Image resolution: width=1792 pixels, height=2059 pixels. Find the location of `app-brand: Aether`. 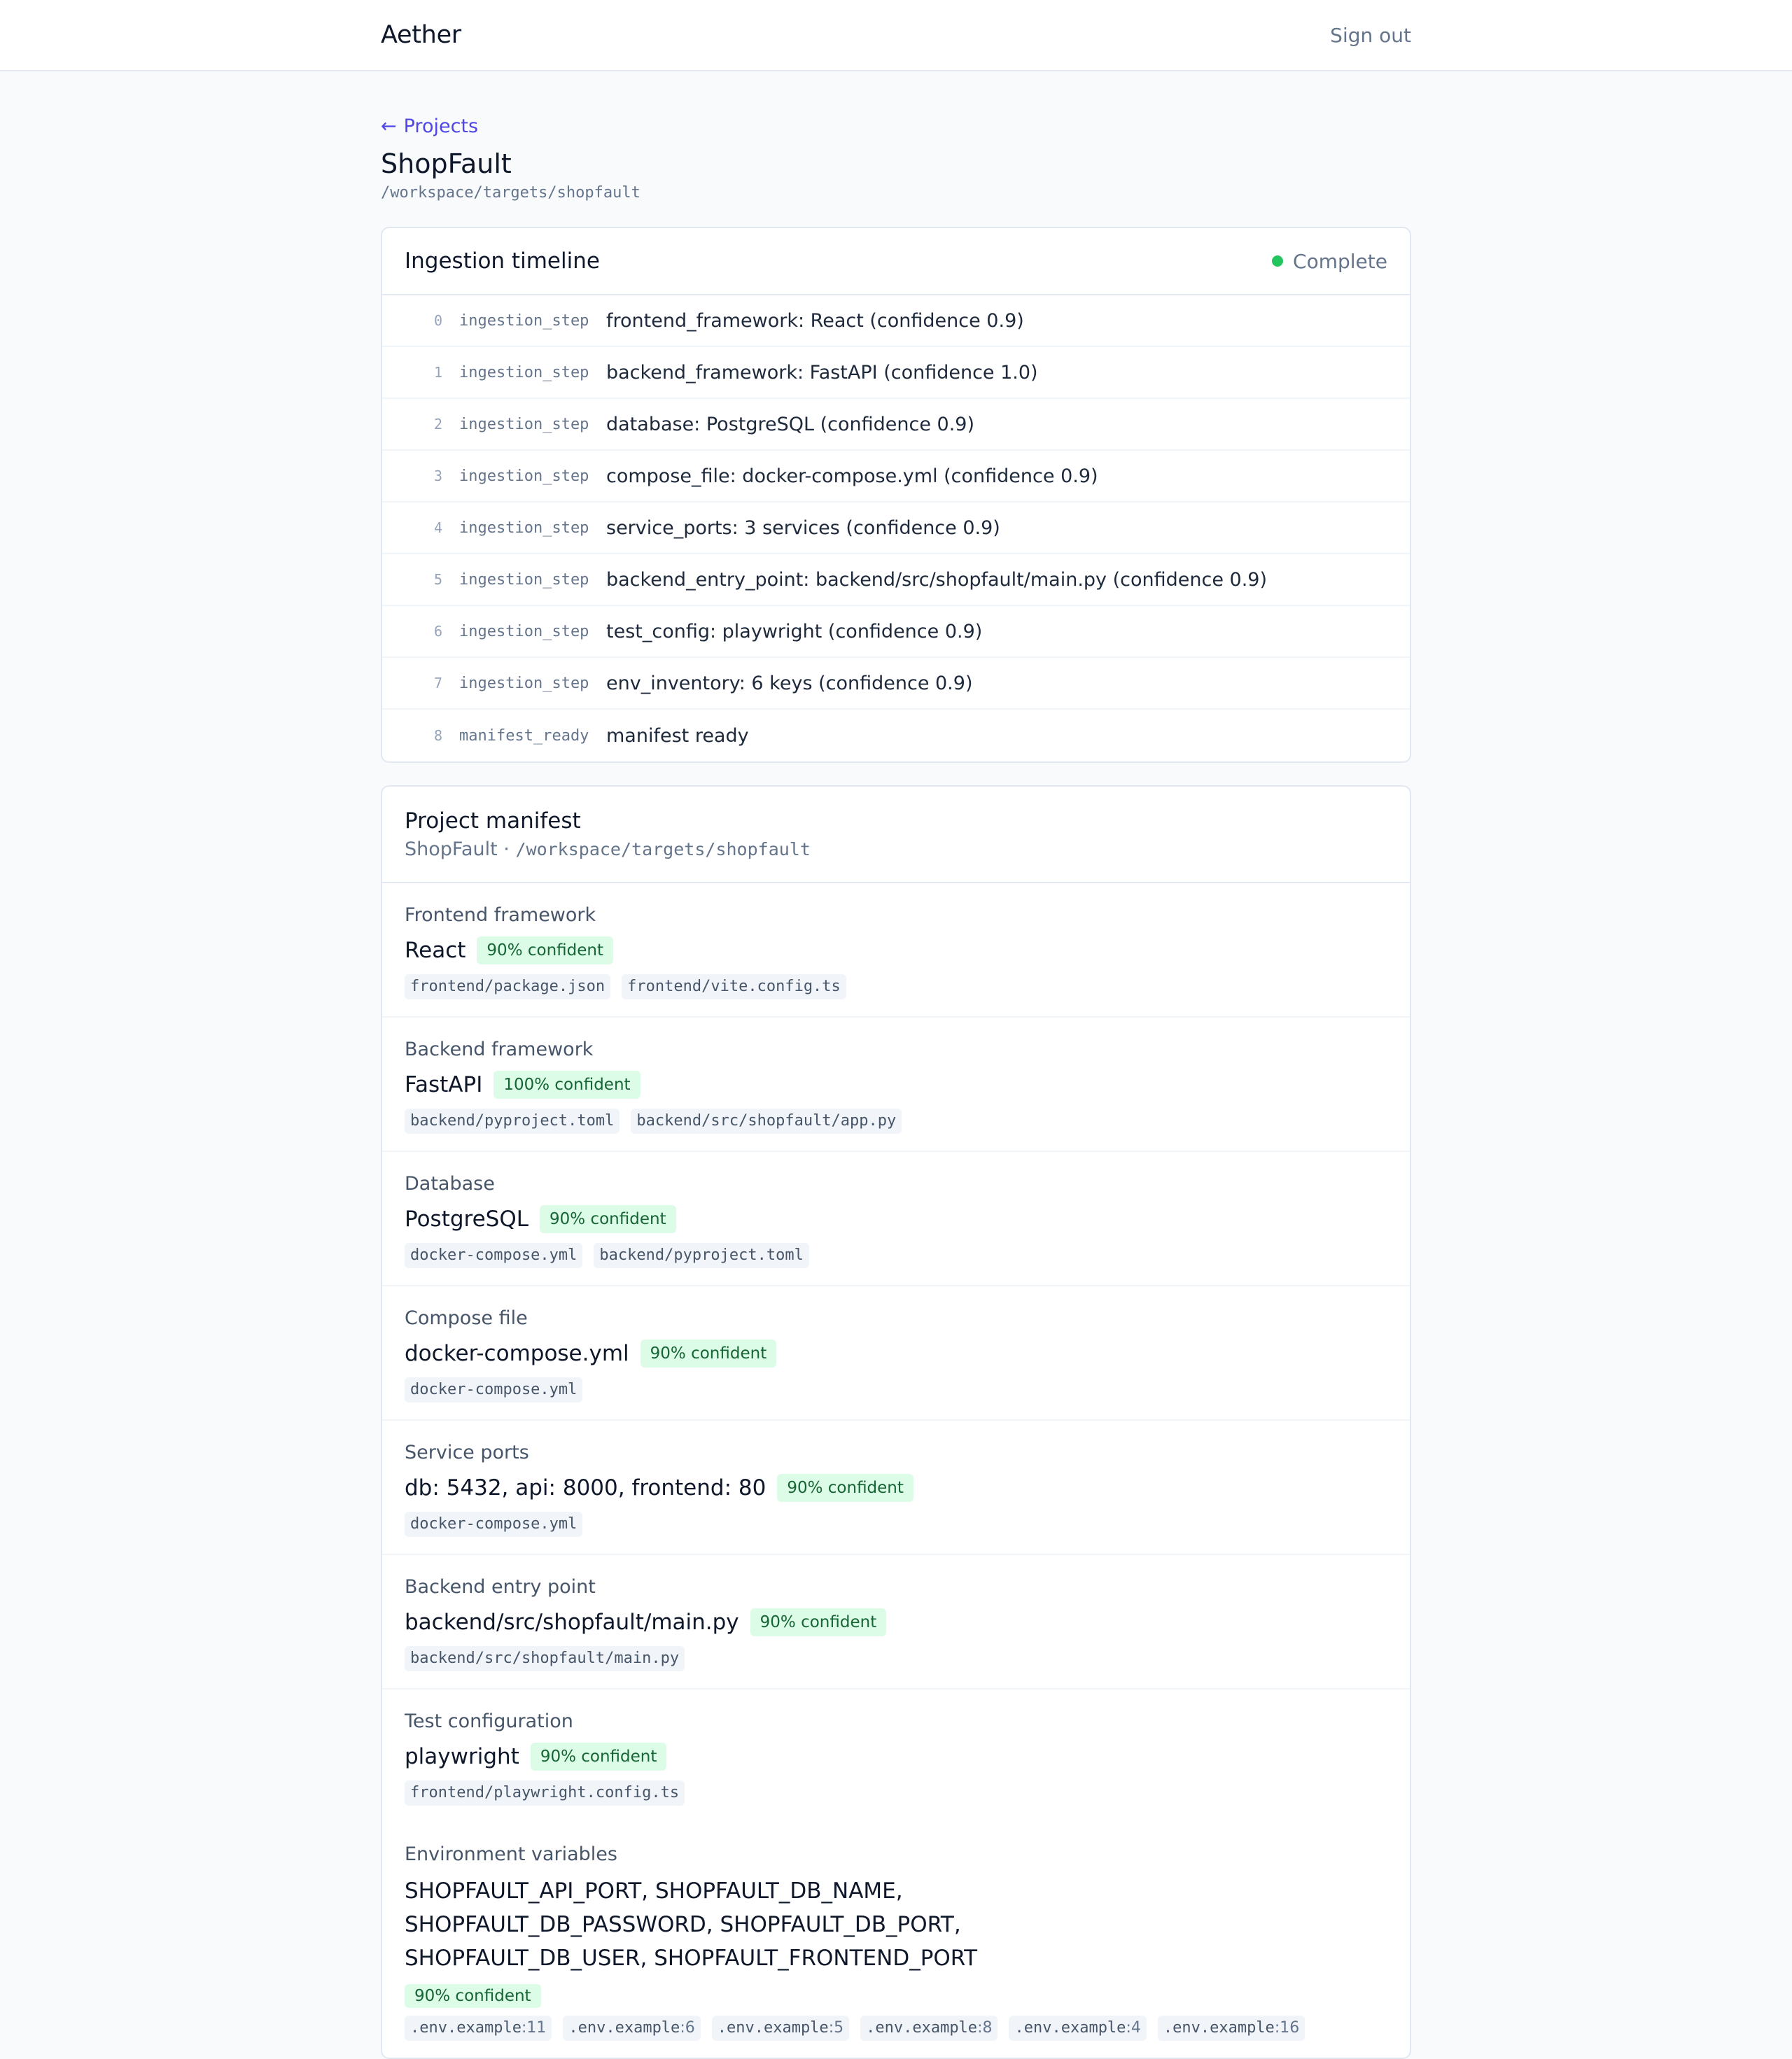

app-brand: Aether is located at coordinates (421, 35).